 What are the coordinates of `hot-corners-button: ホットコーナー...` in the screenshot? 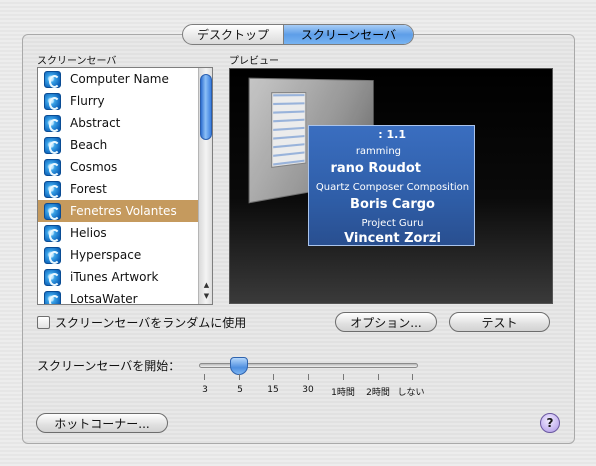 It's located at (102, 423).